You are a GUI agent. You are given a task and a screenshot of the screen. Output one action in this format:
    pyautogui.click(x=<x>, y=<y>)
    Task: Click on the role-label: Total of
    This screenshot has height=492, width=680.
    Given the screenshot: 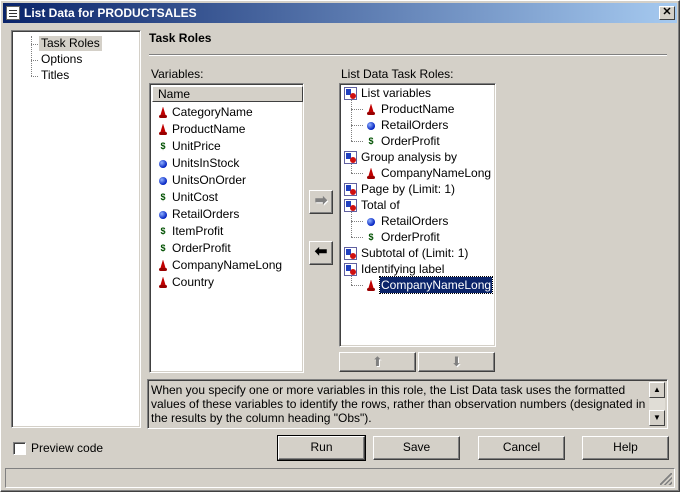 What is the action you would take?
    pyautogui.click(x=380, y=205)
    